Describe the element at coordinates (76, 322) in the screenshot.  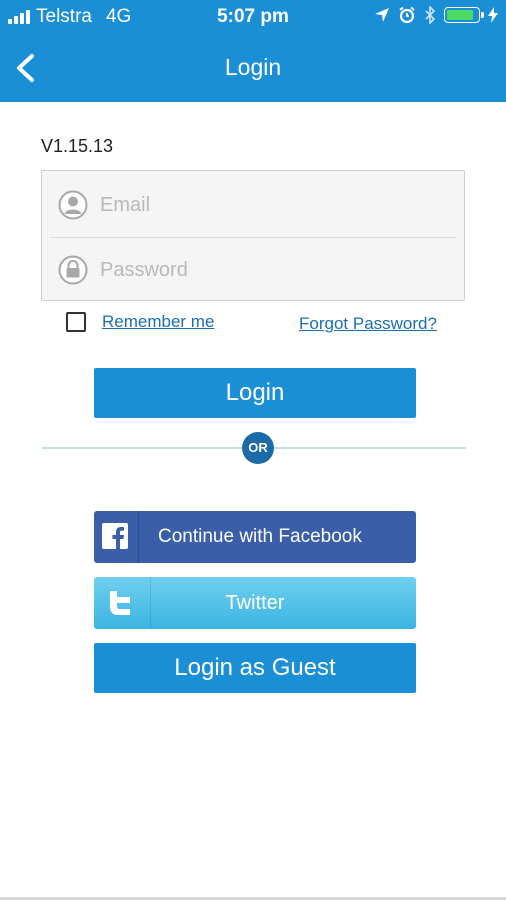
I see `remember-me-checkbox` at that location.